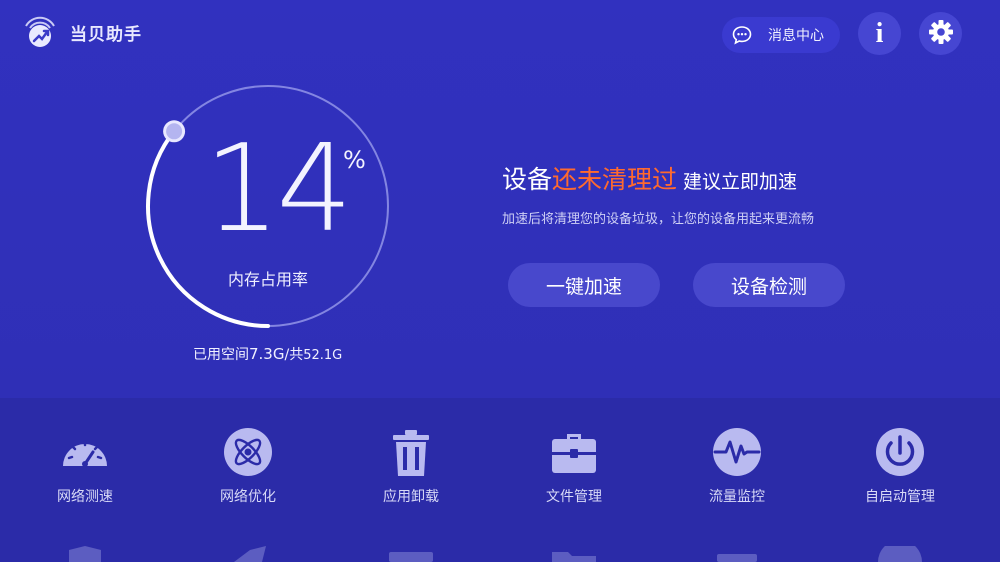  Describe the element at coordinates (323, 355) in the screenshot. I see `storage-total: 52.1G` at that location.